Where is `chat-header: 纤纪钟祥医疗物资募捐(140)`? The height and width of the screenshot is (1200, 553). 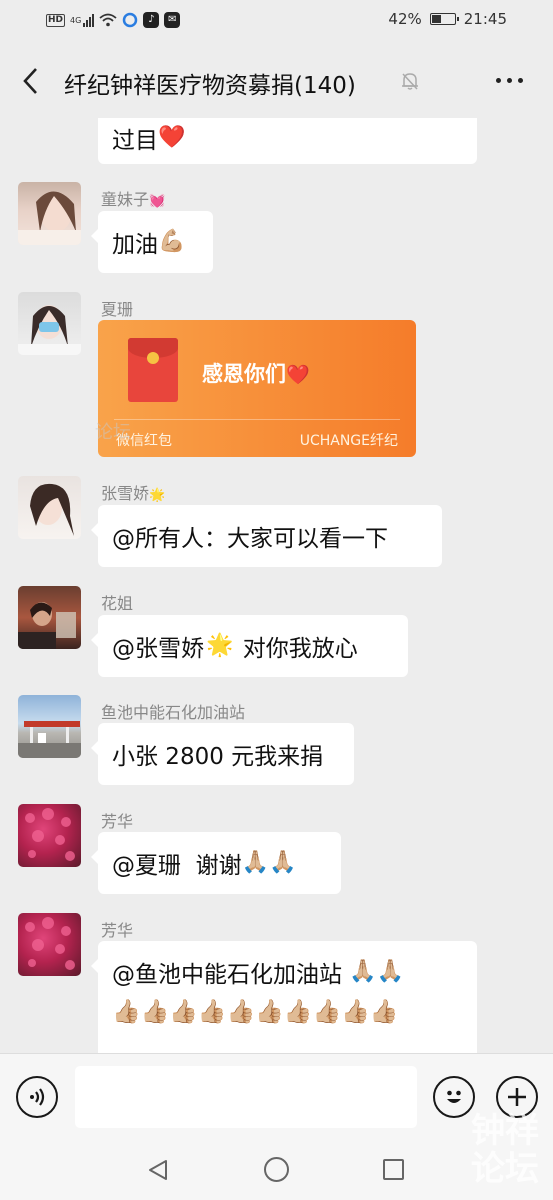
chat-header: 纤纪钟祥医疗物资募捐(140) is located at coordinates (276, 81).